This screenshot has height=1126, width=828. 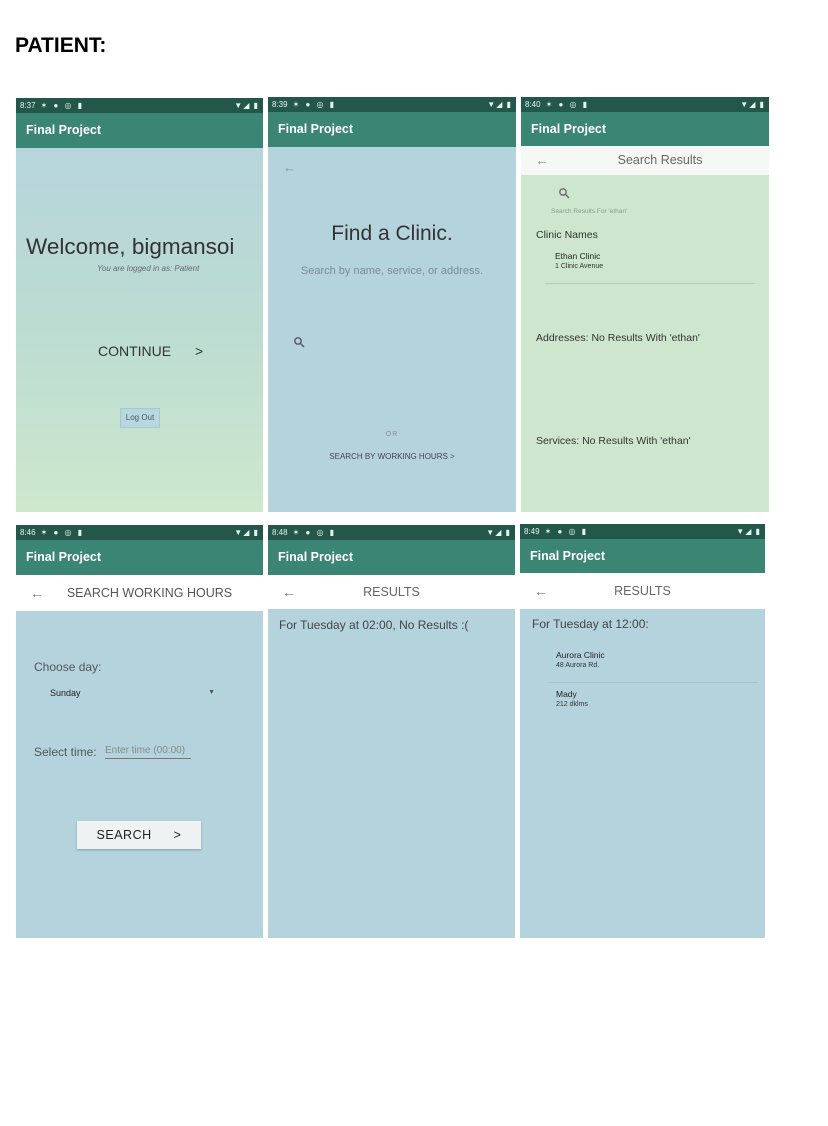 I want to click on search-button-label: SEARCH, so click(x=124, y=835).